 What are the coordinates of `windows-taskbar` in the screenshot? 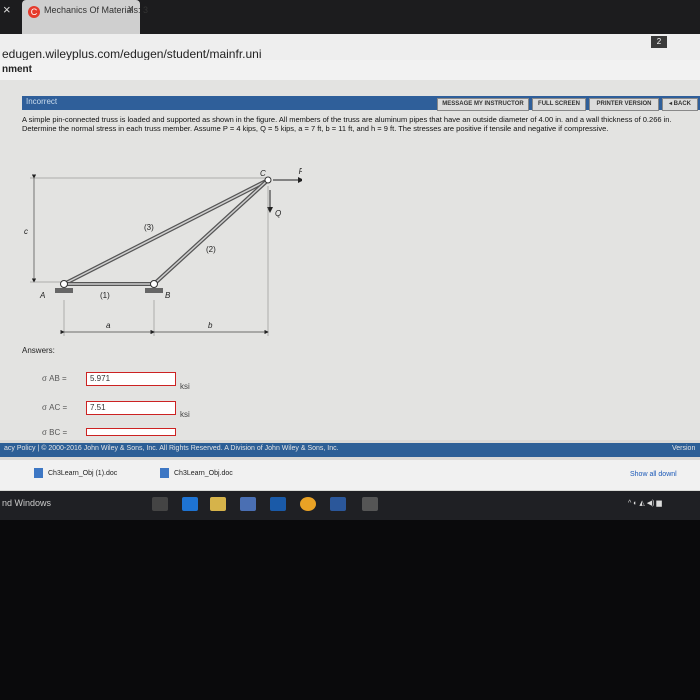 It's located at (350, 505).